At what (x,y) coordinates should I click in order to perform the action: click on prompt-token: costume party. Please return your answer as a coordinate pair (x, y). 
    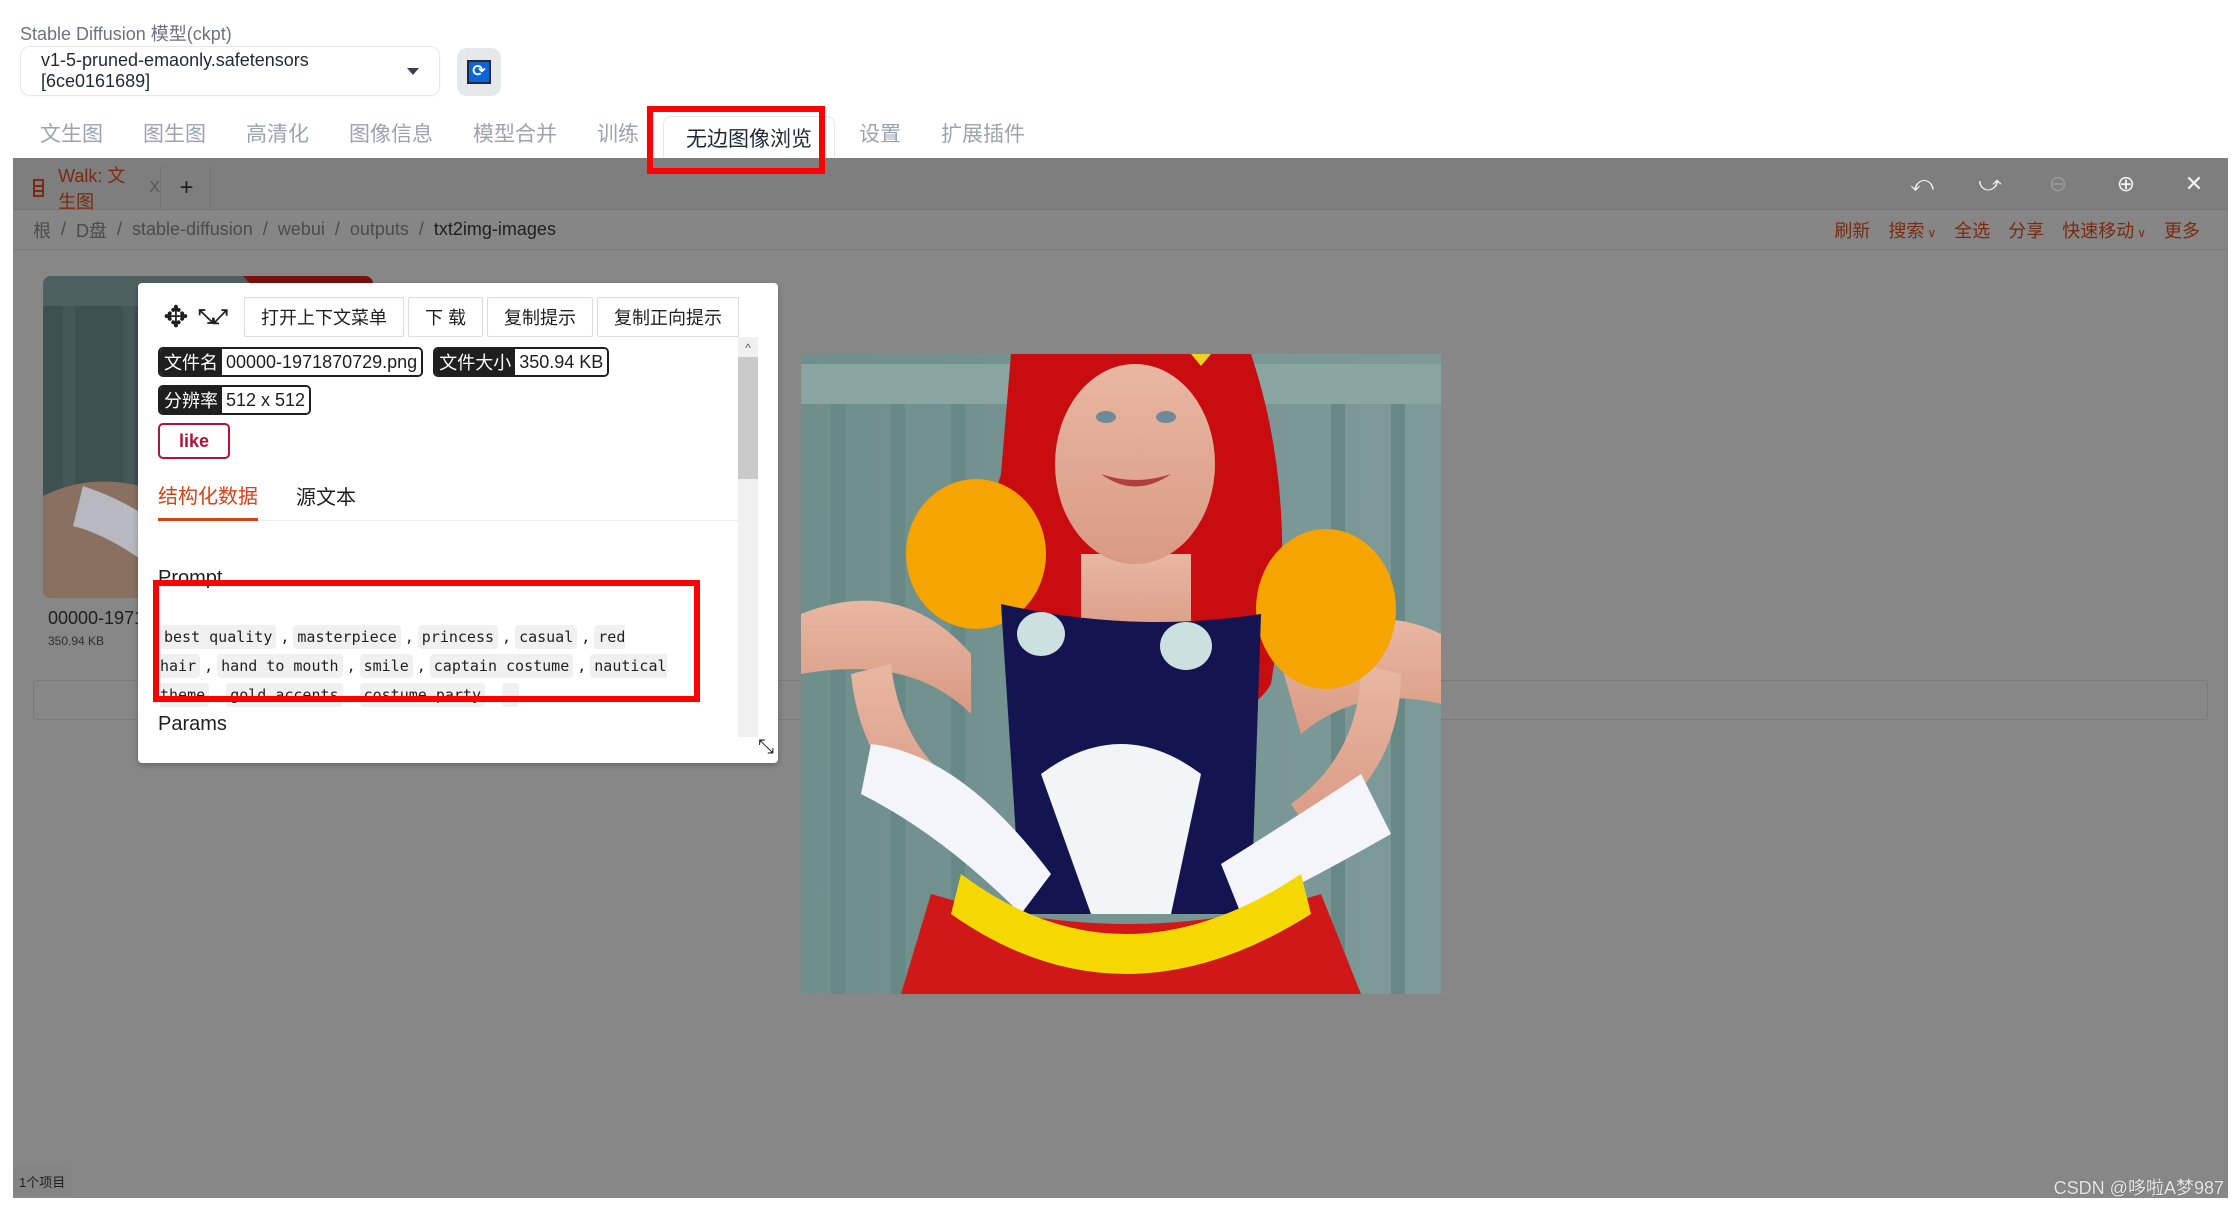
    Looking at the image, I should click on (422, 695).